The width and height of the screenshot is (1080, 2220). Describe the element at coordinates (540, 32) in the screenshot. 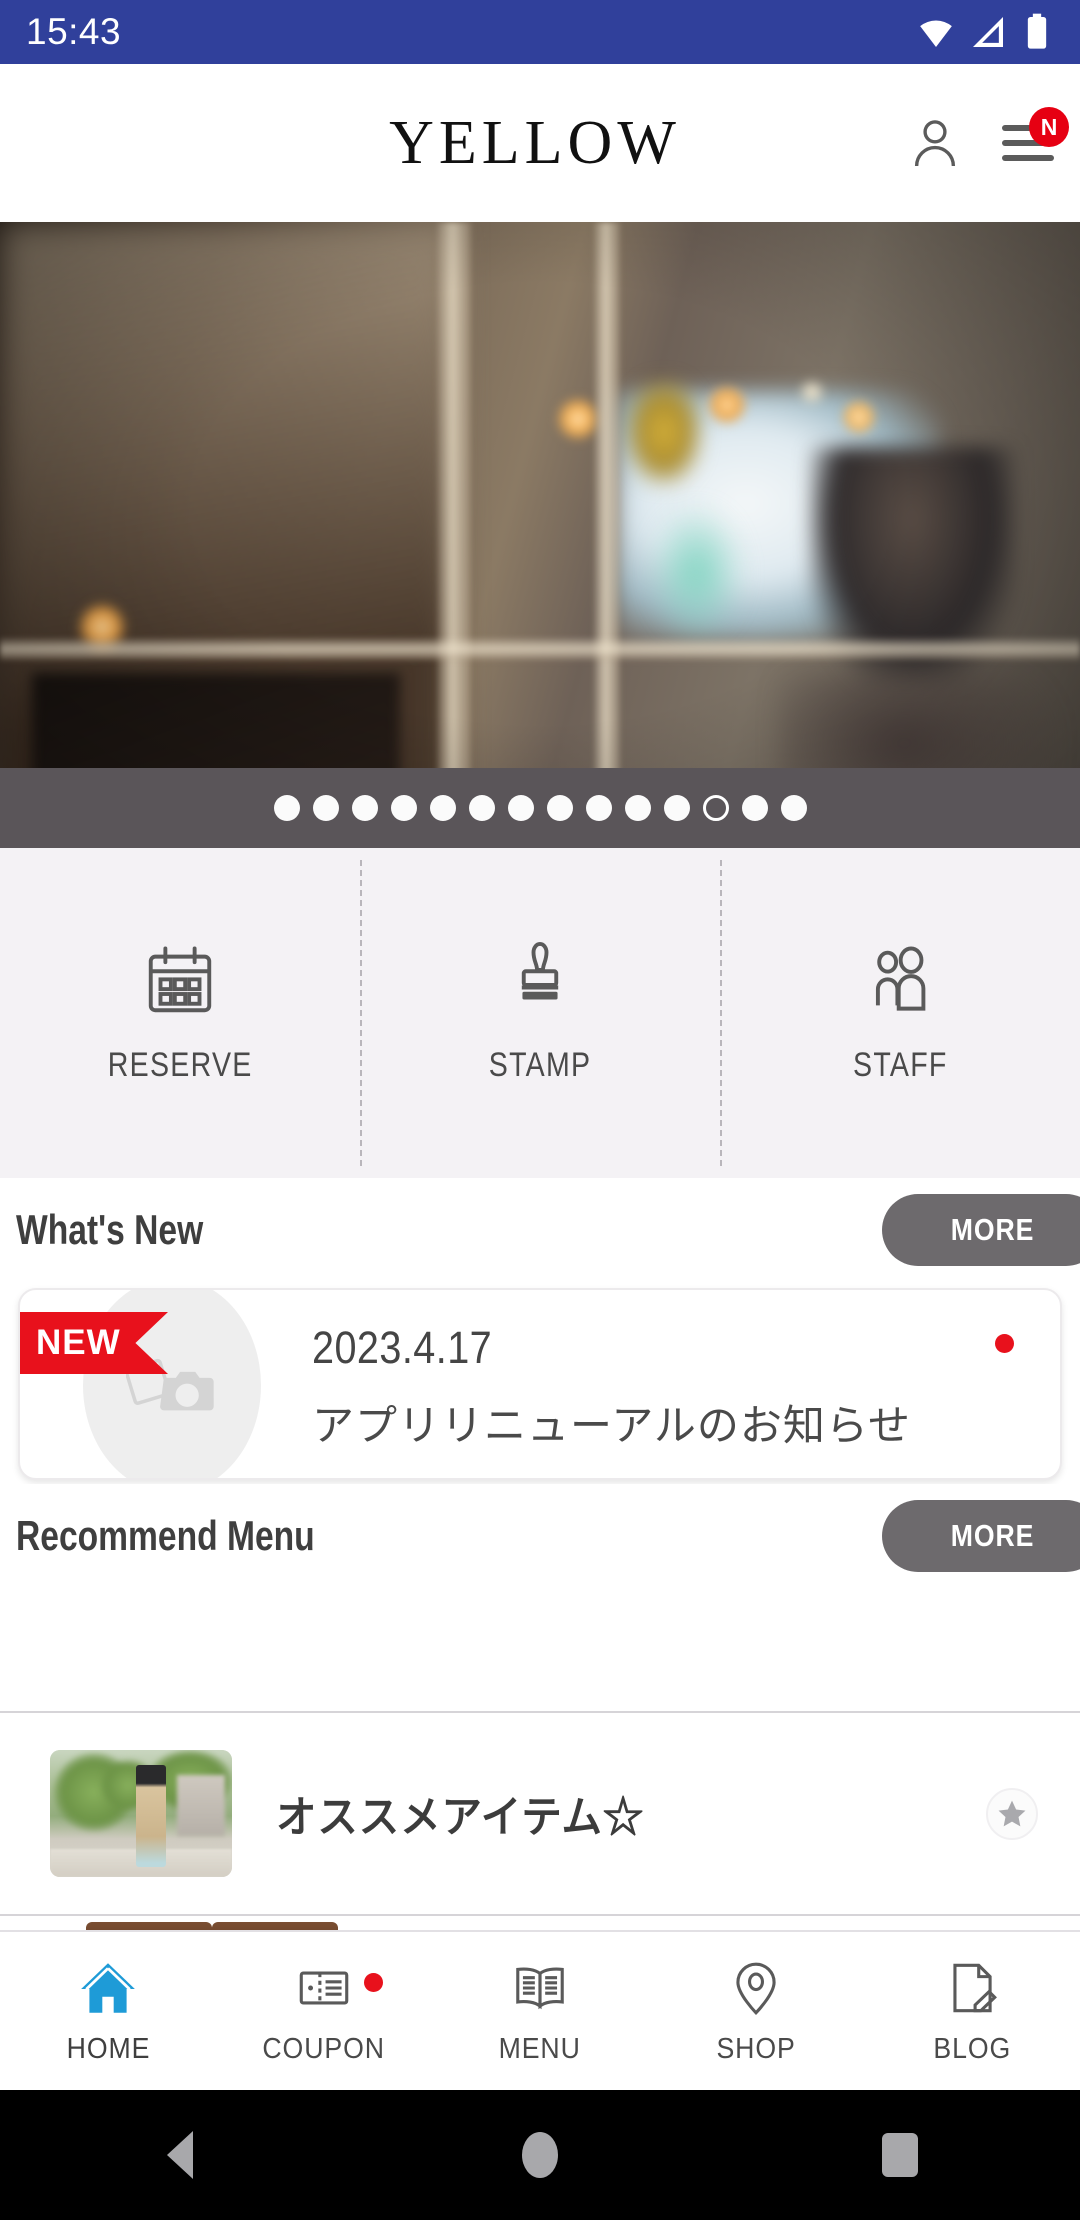

I see `status-bar: 15:43` at that location.